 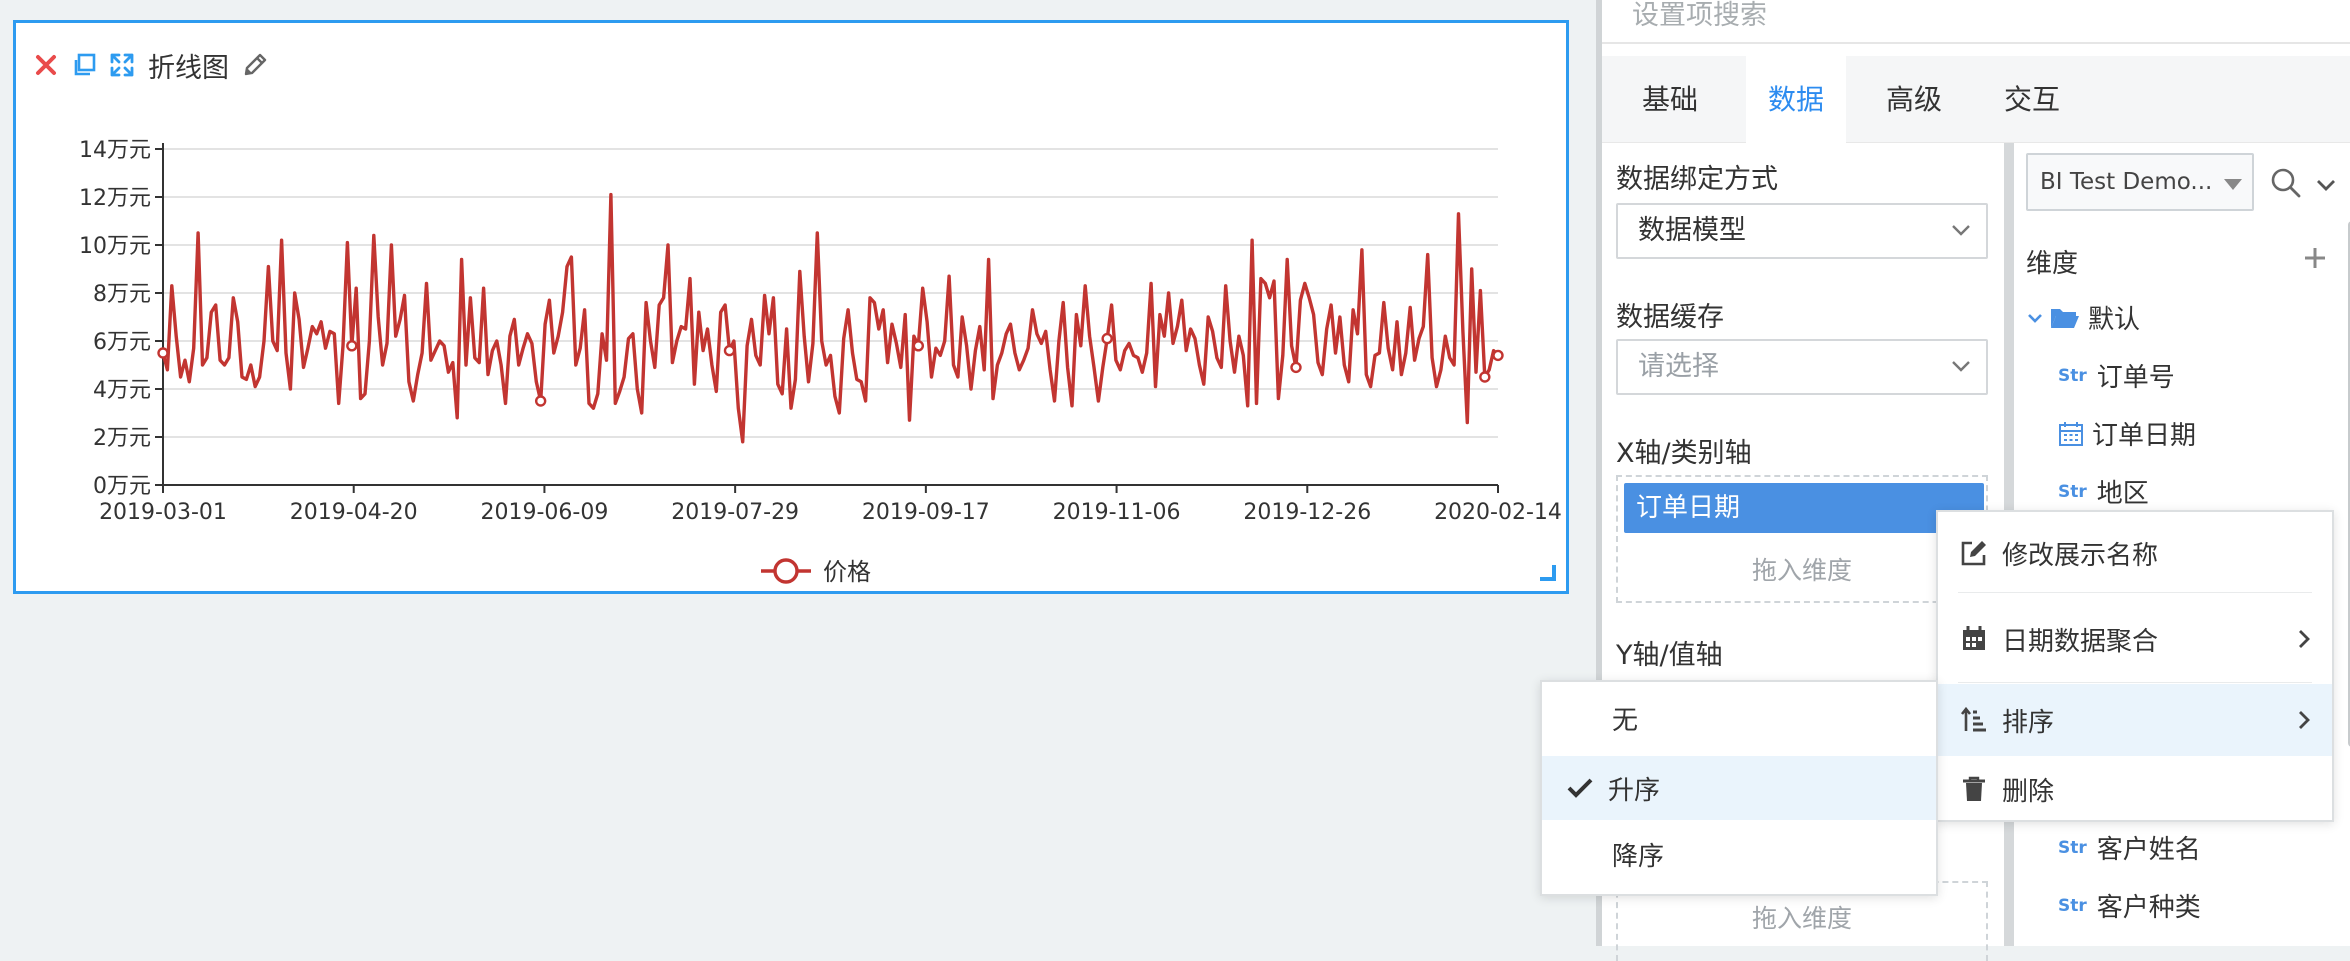 I want to click on x-axis-field-label: 订单日期, so click(x=1688, y=508).